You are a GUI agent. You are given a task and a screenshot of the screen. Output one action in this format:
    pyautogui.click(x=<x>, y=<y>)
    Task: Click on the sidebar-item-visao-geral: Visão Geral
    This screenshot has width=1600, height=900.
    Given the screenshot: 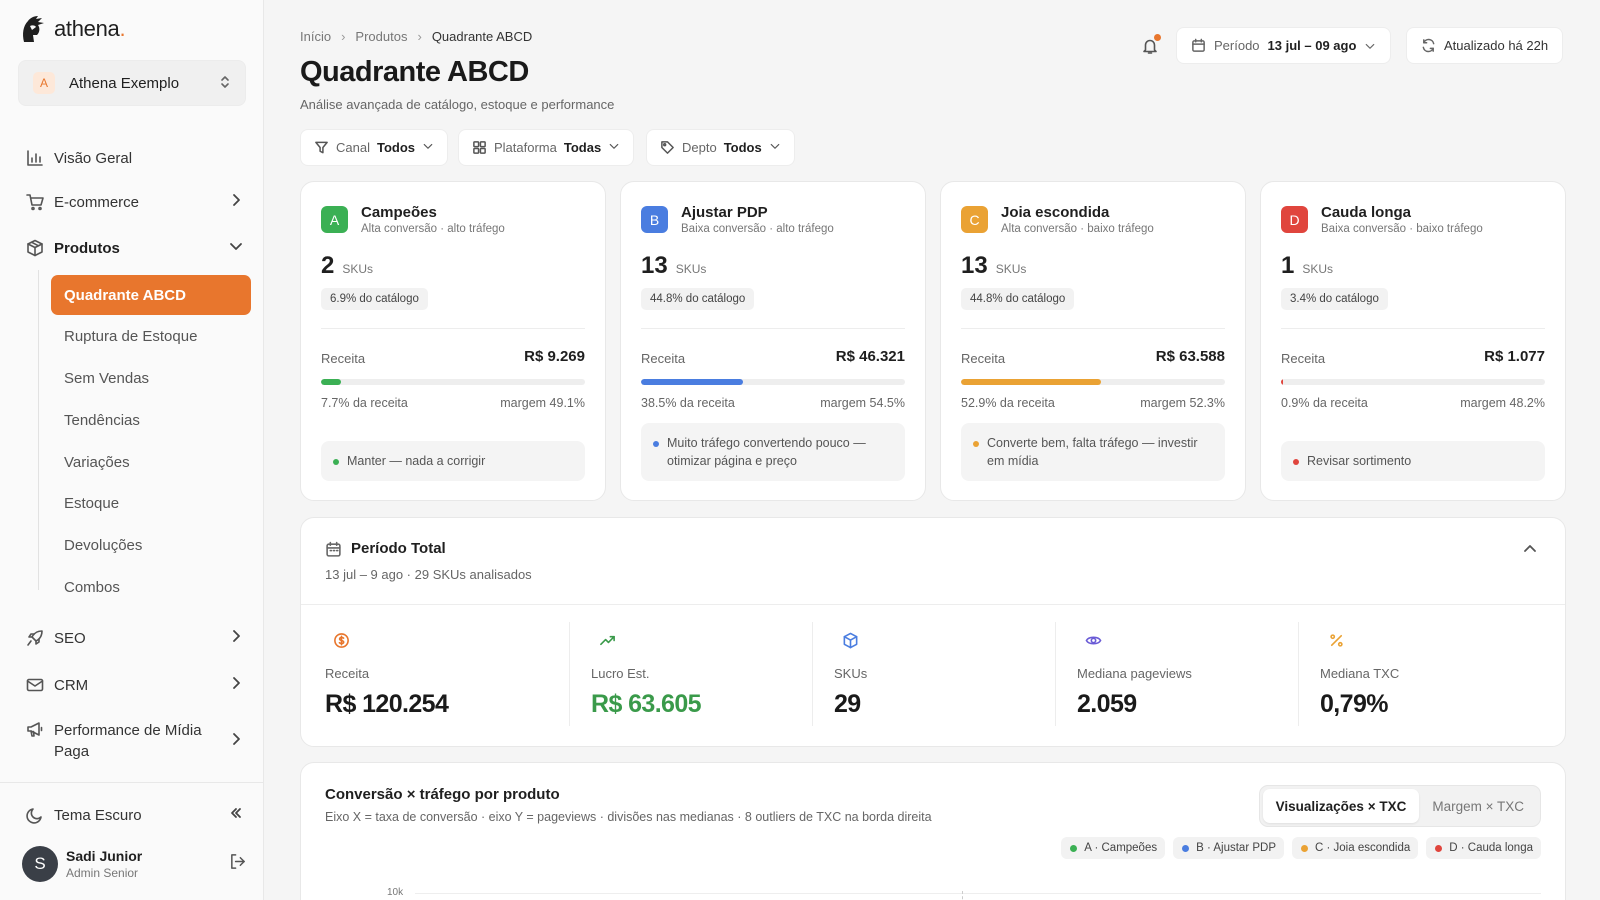 What is the action you would take?
    pyautogui.click(x=132, y=158)
    